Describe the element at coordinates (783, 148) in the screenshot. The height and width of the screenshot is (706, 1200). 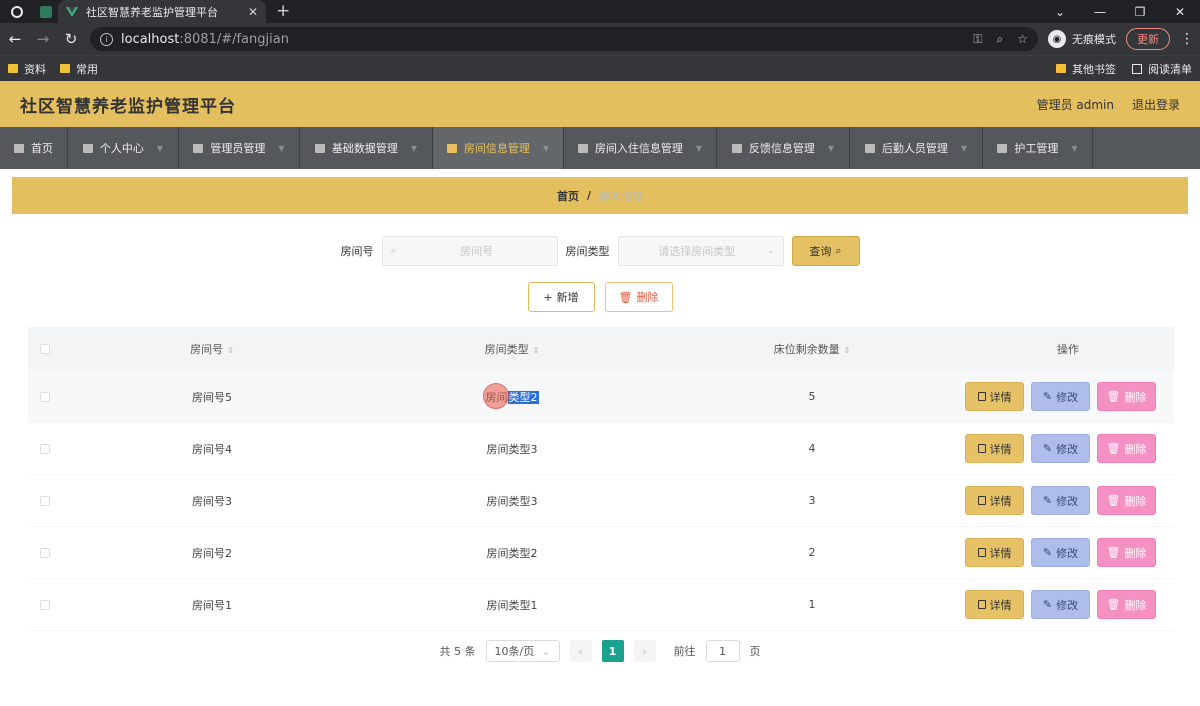
I see `menu-item-feedback: 反馈信息管理 ▼` at that location.